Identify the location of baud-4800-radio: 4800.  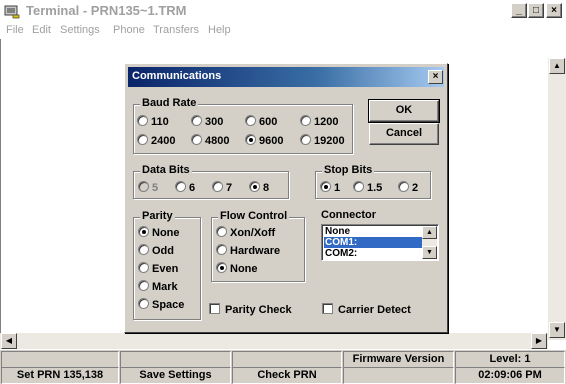
(210, 140).